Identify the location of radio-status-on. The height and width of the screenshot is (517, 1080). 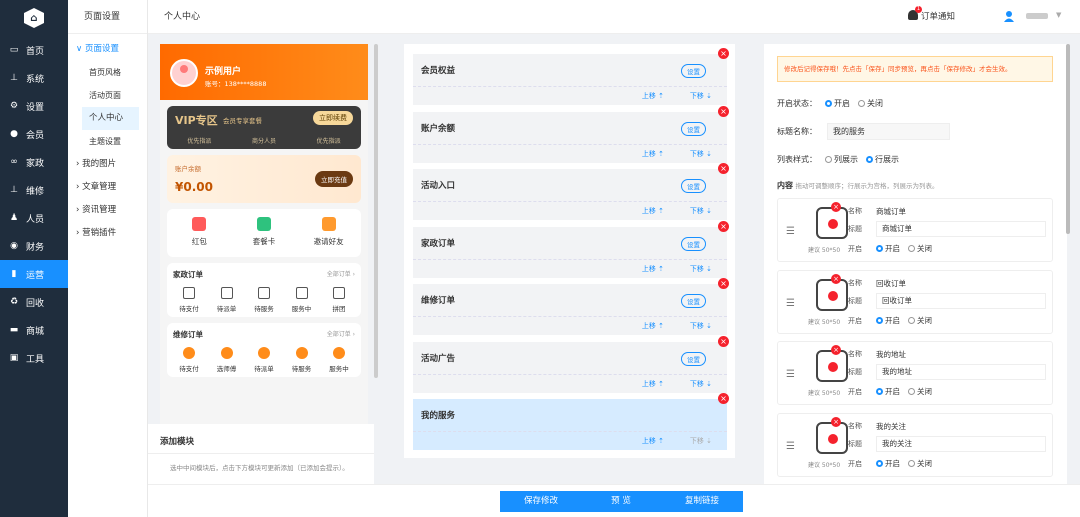
(828, 103).